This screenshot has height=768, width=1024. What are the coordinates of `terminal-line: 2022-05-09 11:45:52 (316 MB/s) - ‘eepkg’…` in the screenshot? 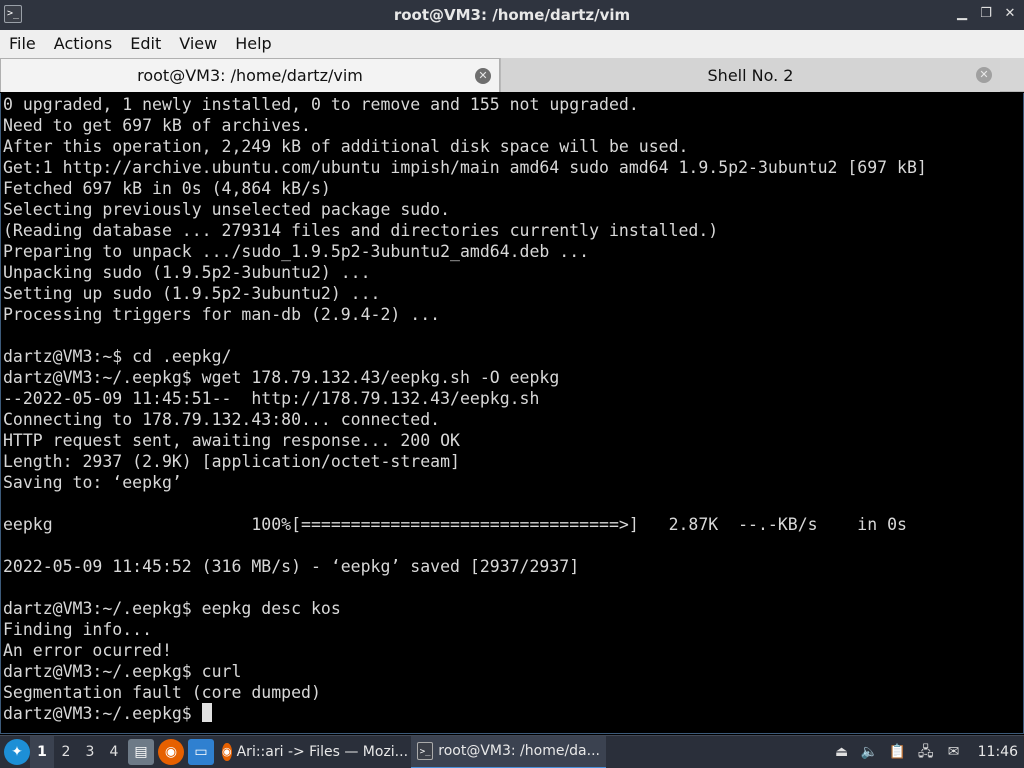 It's located at (291, 566).